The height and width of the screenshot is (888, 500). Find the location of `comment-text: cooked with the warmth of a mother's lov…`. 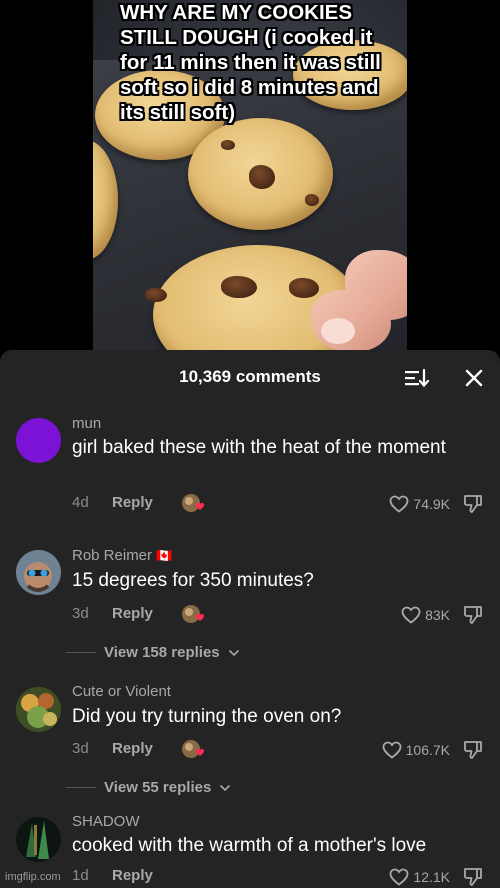

comment-text: cooked with the warmth of a mother's lov… is located at coordinates (249, 845).